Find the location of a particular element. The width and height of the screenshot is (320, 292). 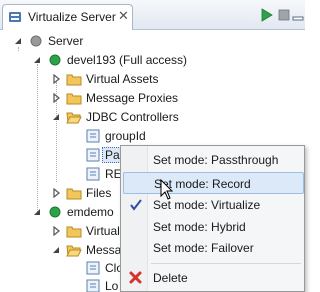

tab-virtualize-server: Virtualize Server ✕ is located at coordinates (67, 17).